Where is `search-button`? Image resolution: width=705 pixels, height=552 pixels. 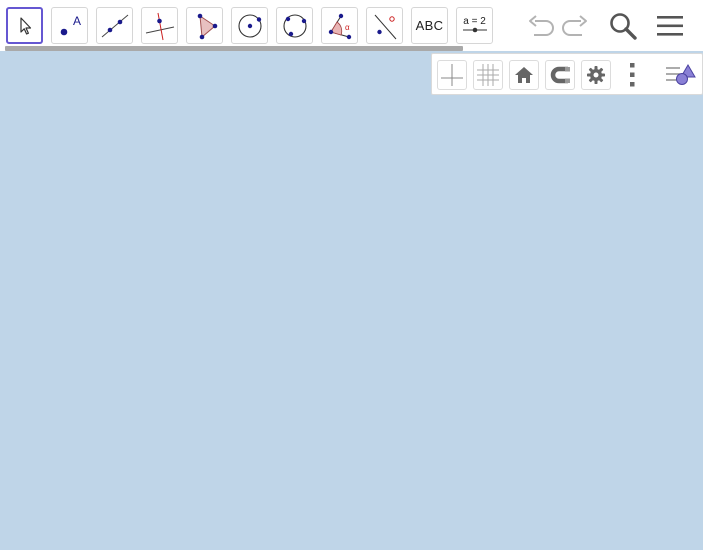 search-button is located at coordinates (623, 26).